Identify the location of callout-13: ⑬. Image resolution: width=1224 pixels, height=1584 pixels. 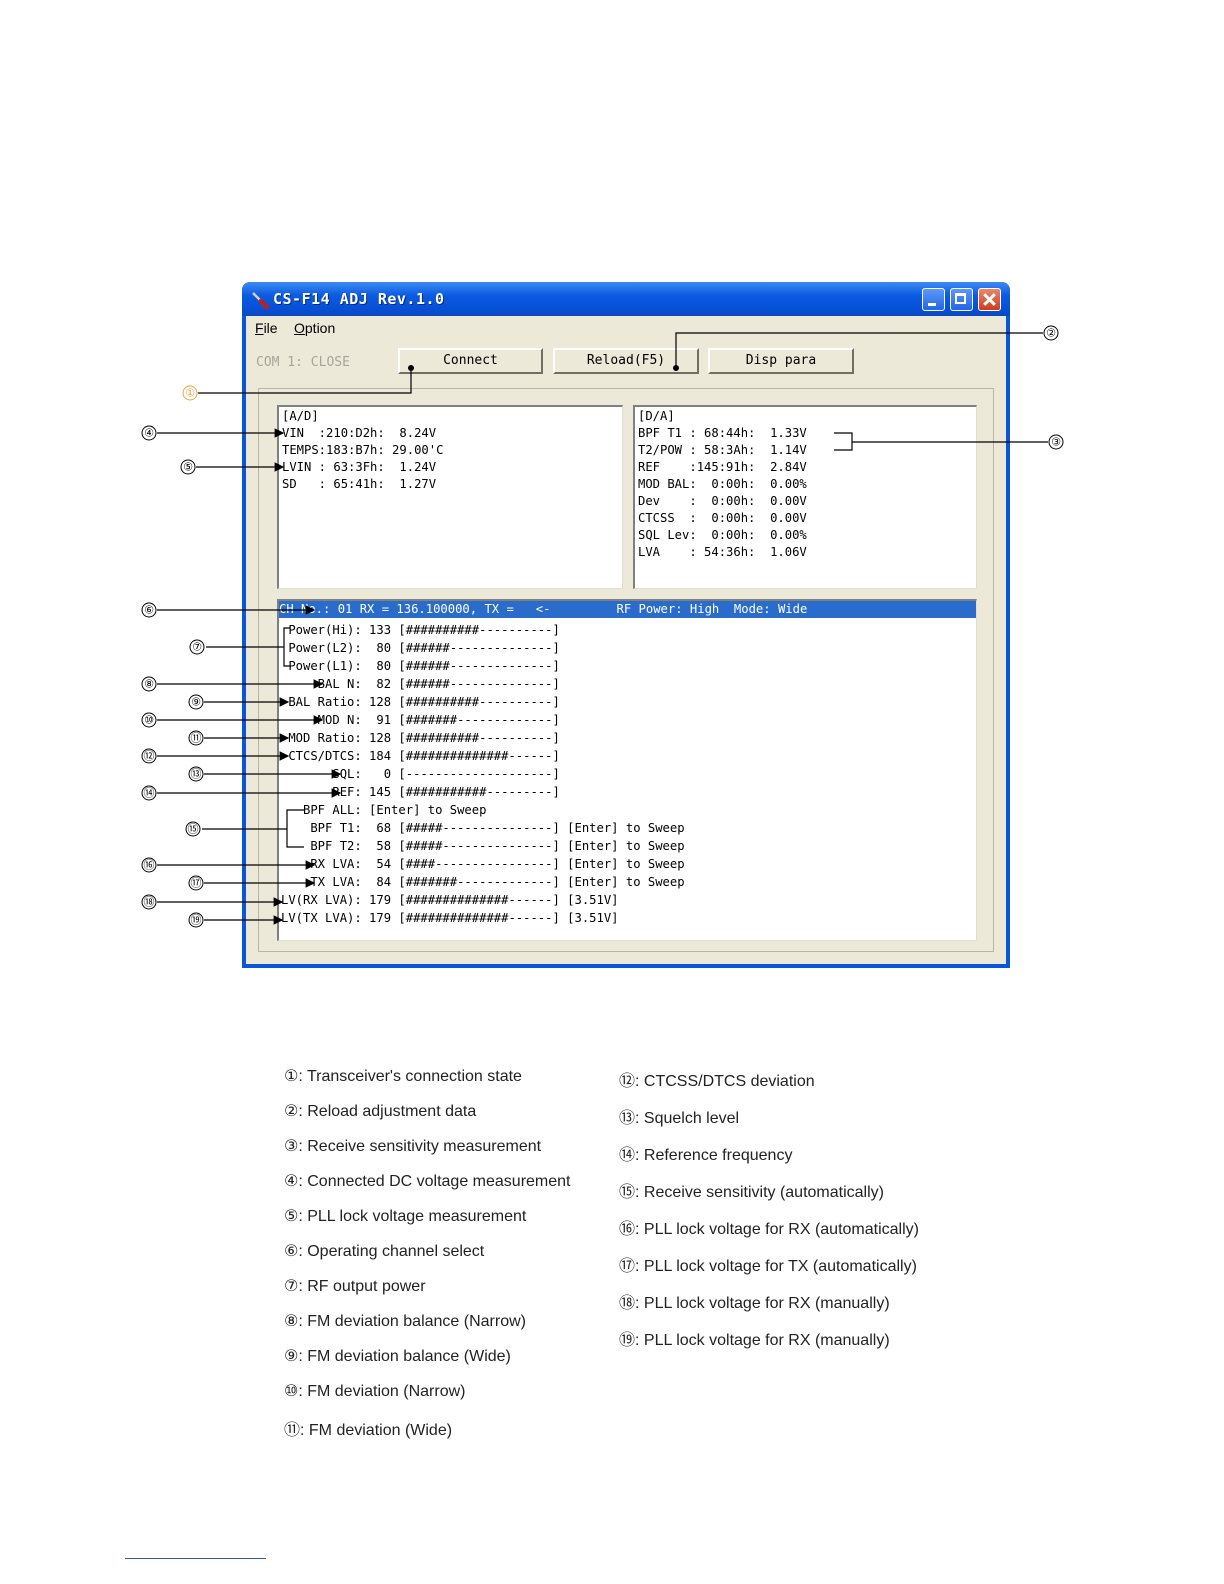
(196, 774).